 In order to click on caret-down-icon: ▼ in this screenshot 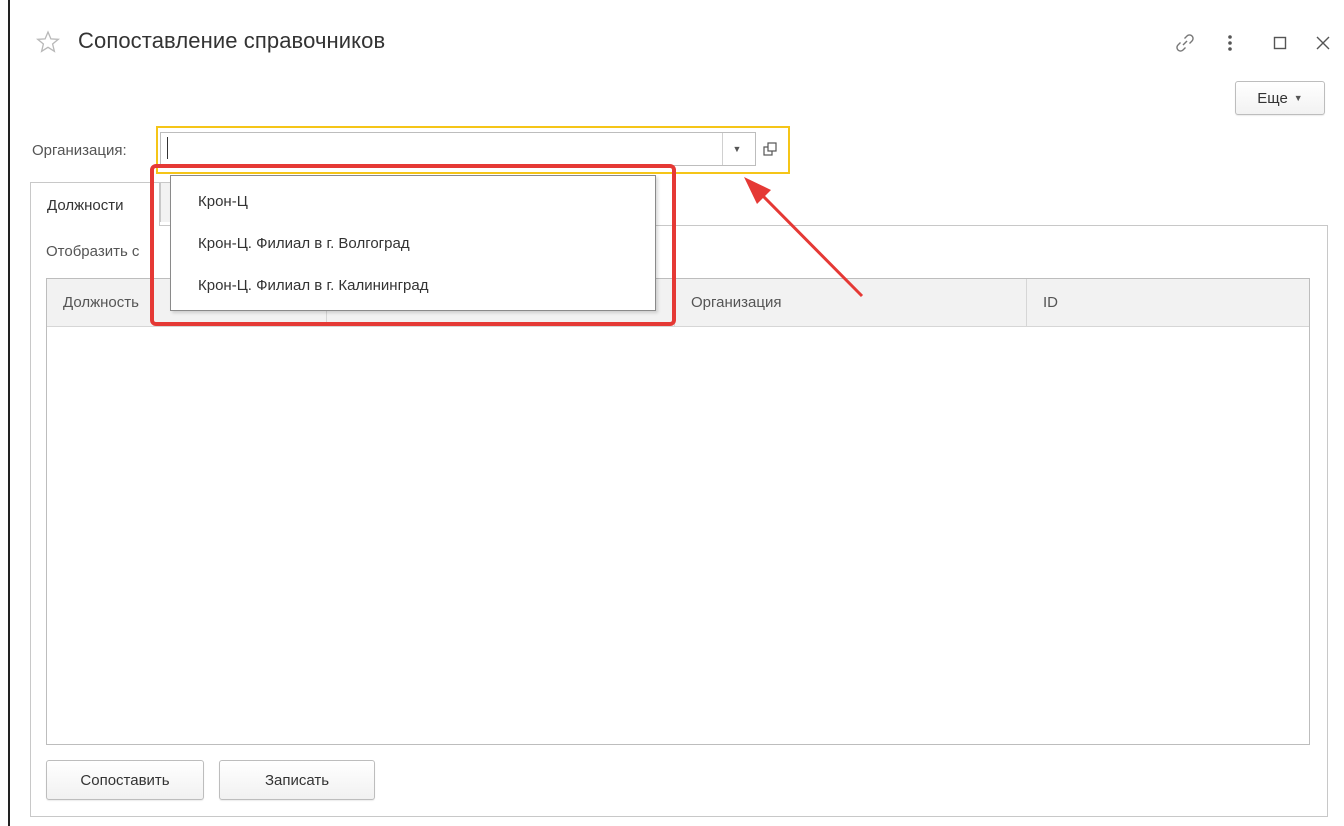, I will do `click(1298, 98)`.